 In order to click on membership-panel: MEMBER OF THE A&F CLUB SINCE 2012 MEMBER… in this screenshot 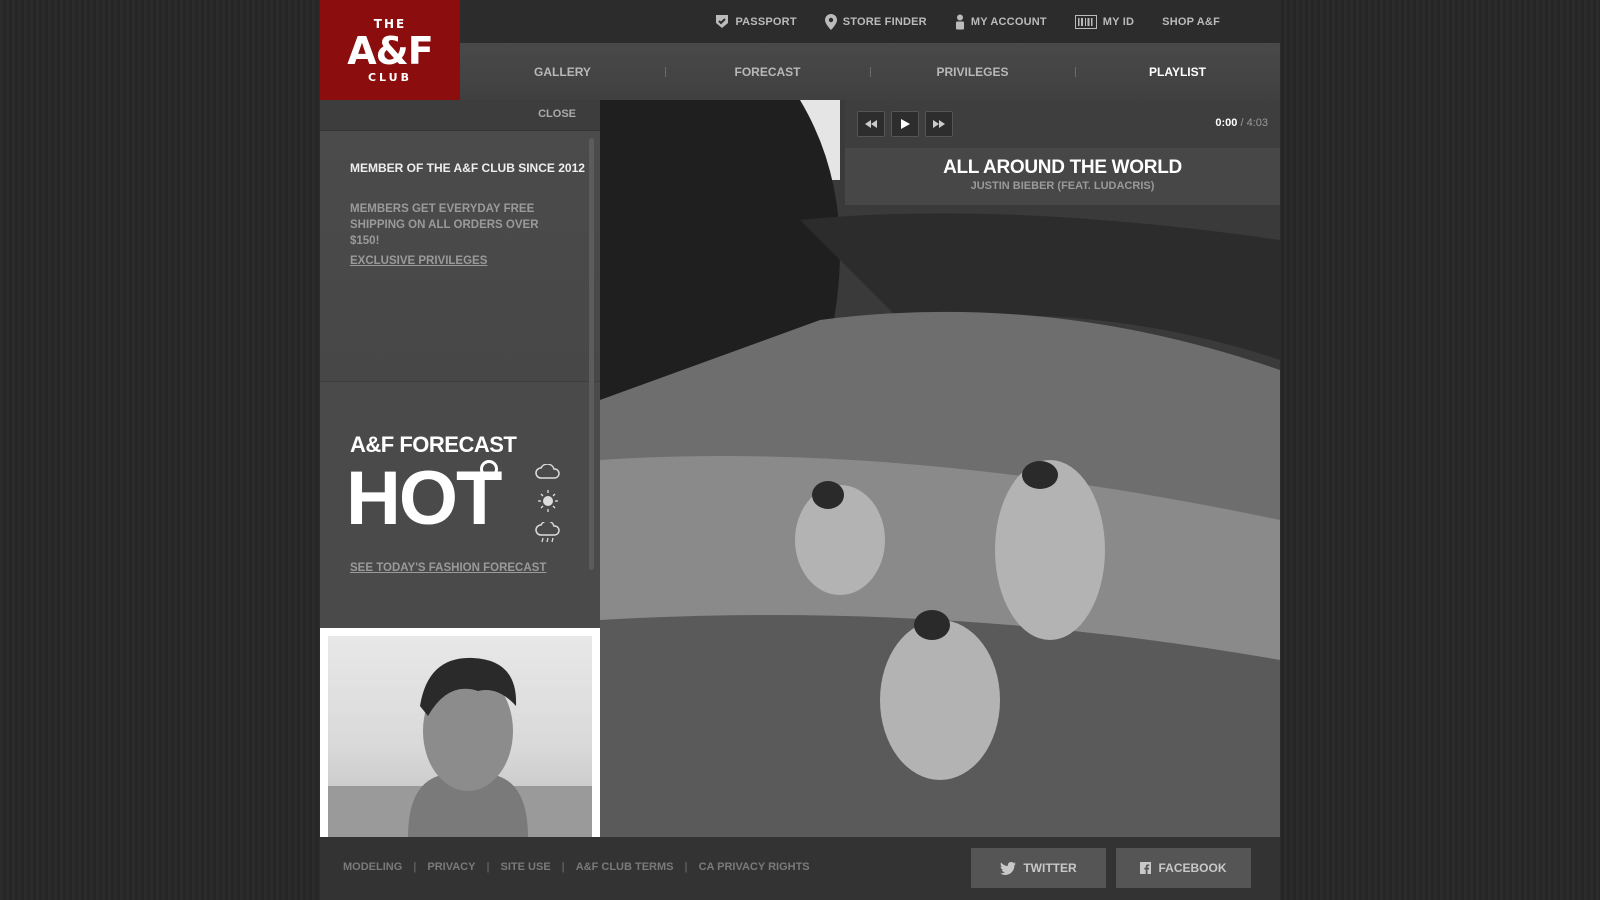, I will do `click(460, 256)`.